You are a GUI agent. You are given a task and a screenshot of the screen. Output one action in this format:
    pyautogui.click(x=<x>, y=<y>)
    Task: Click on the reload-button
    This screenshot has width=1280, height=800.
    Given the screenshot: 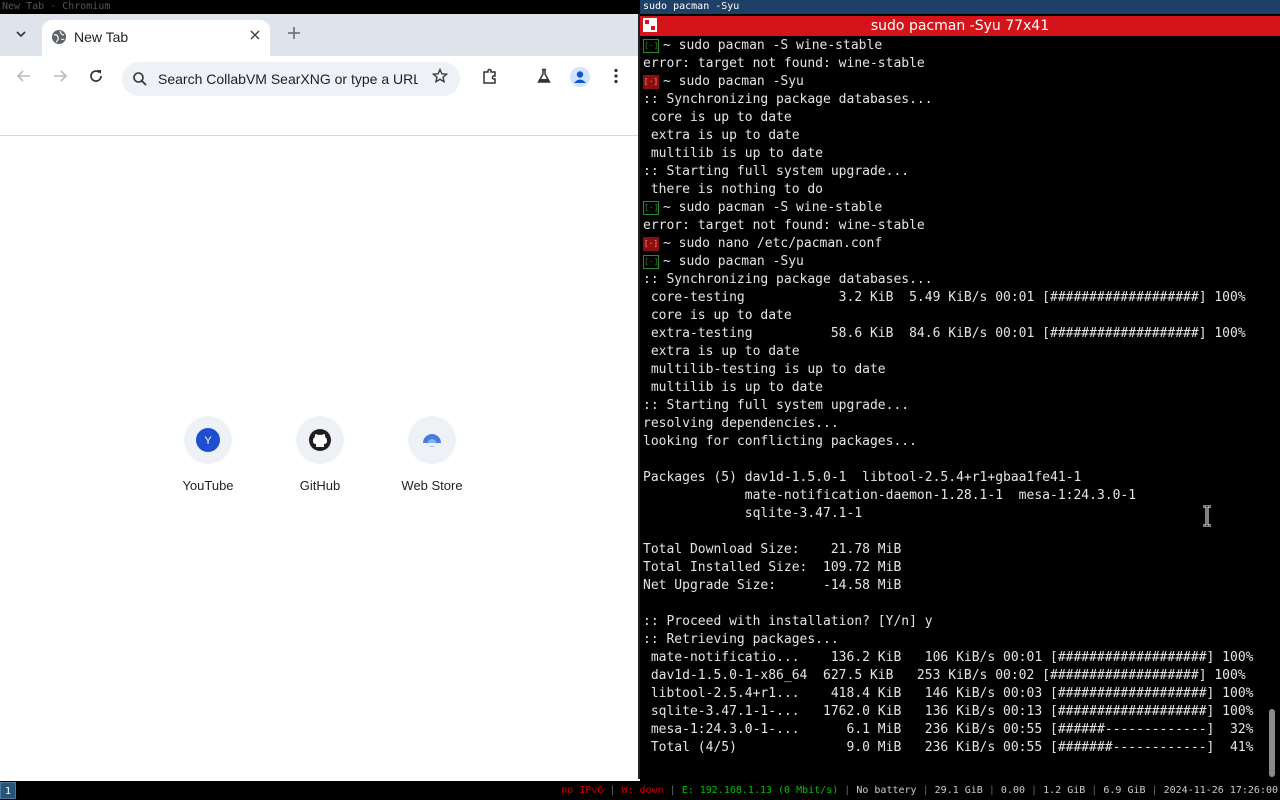 What is the action you would take?
    pyautogui.click(x=96, y=79)
    